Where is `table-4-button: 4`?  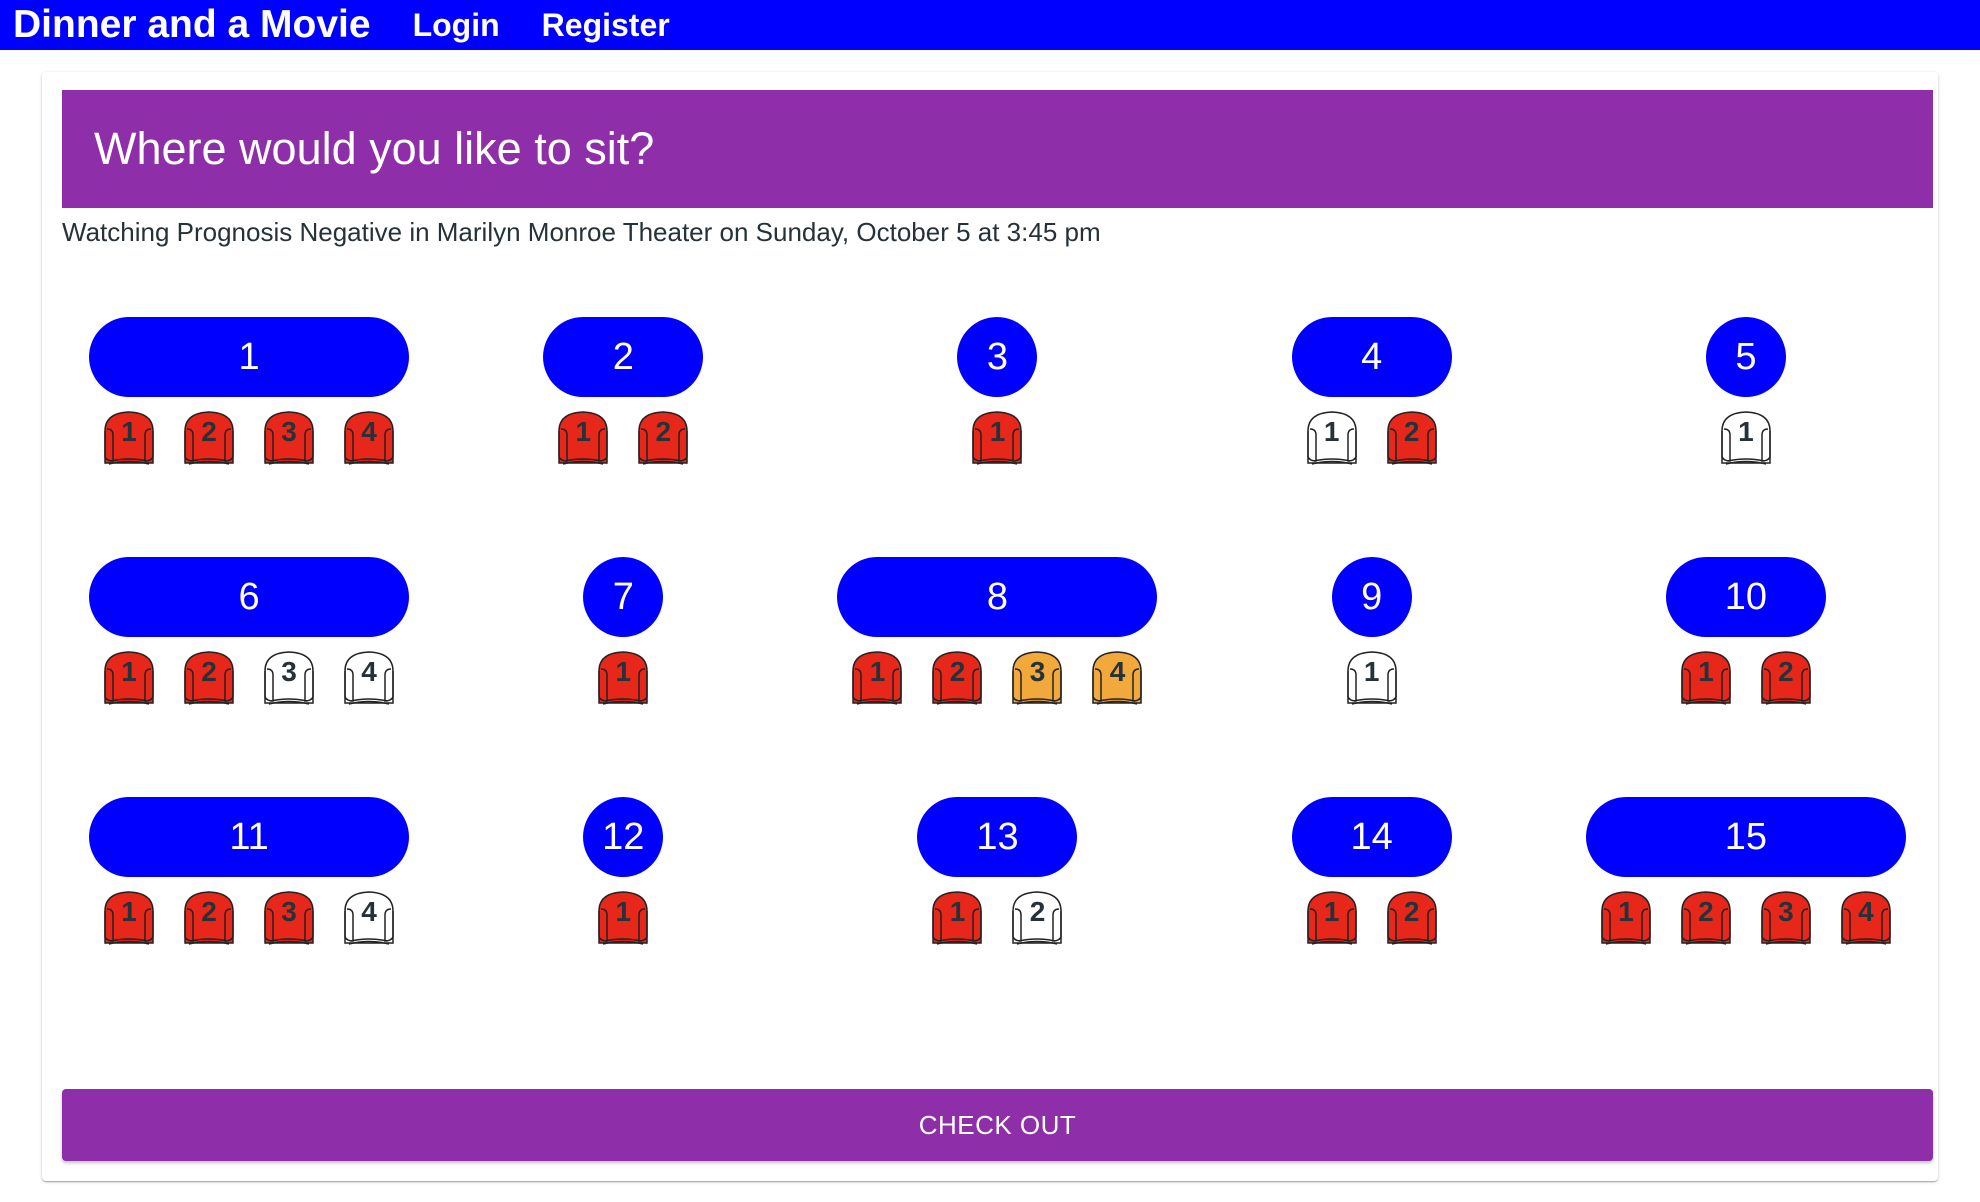 table-4-button: 4 is located at coordinates (1371, 357).